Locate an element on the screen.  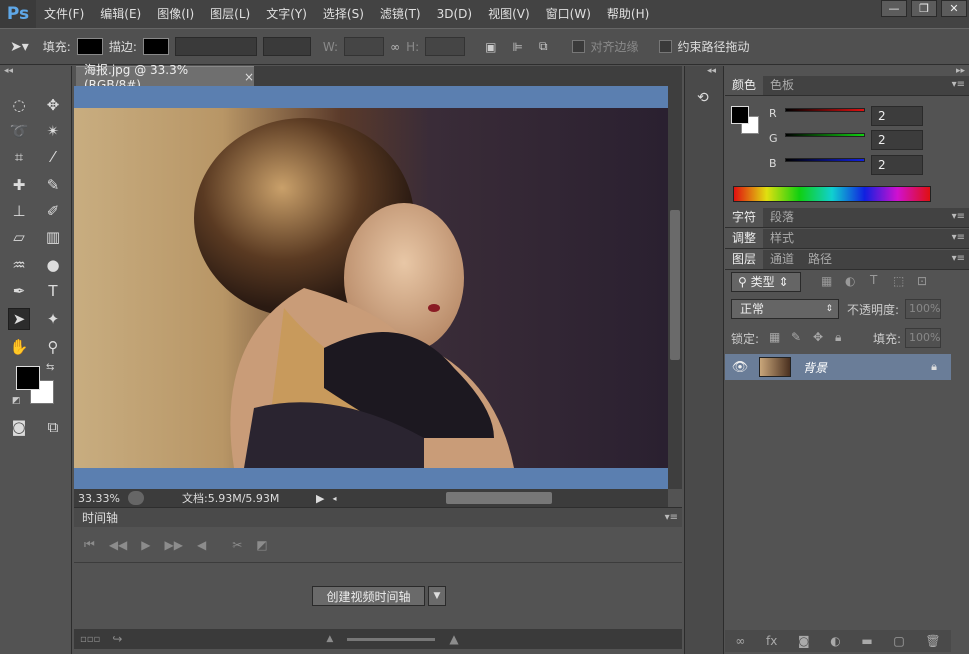
add-mask-icon: ◙ is located at coordinates (804, 641).